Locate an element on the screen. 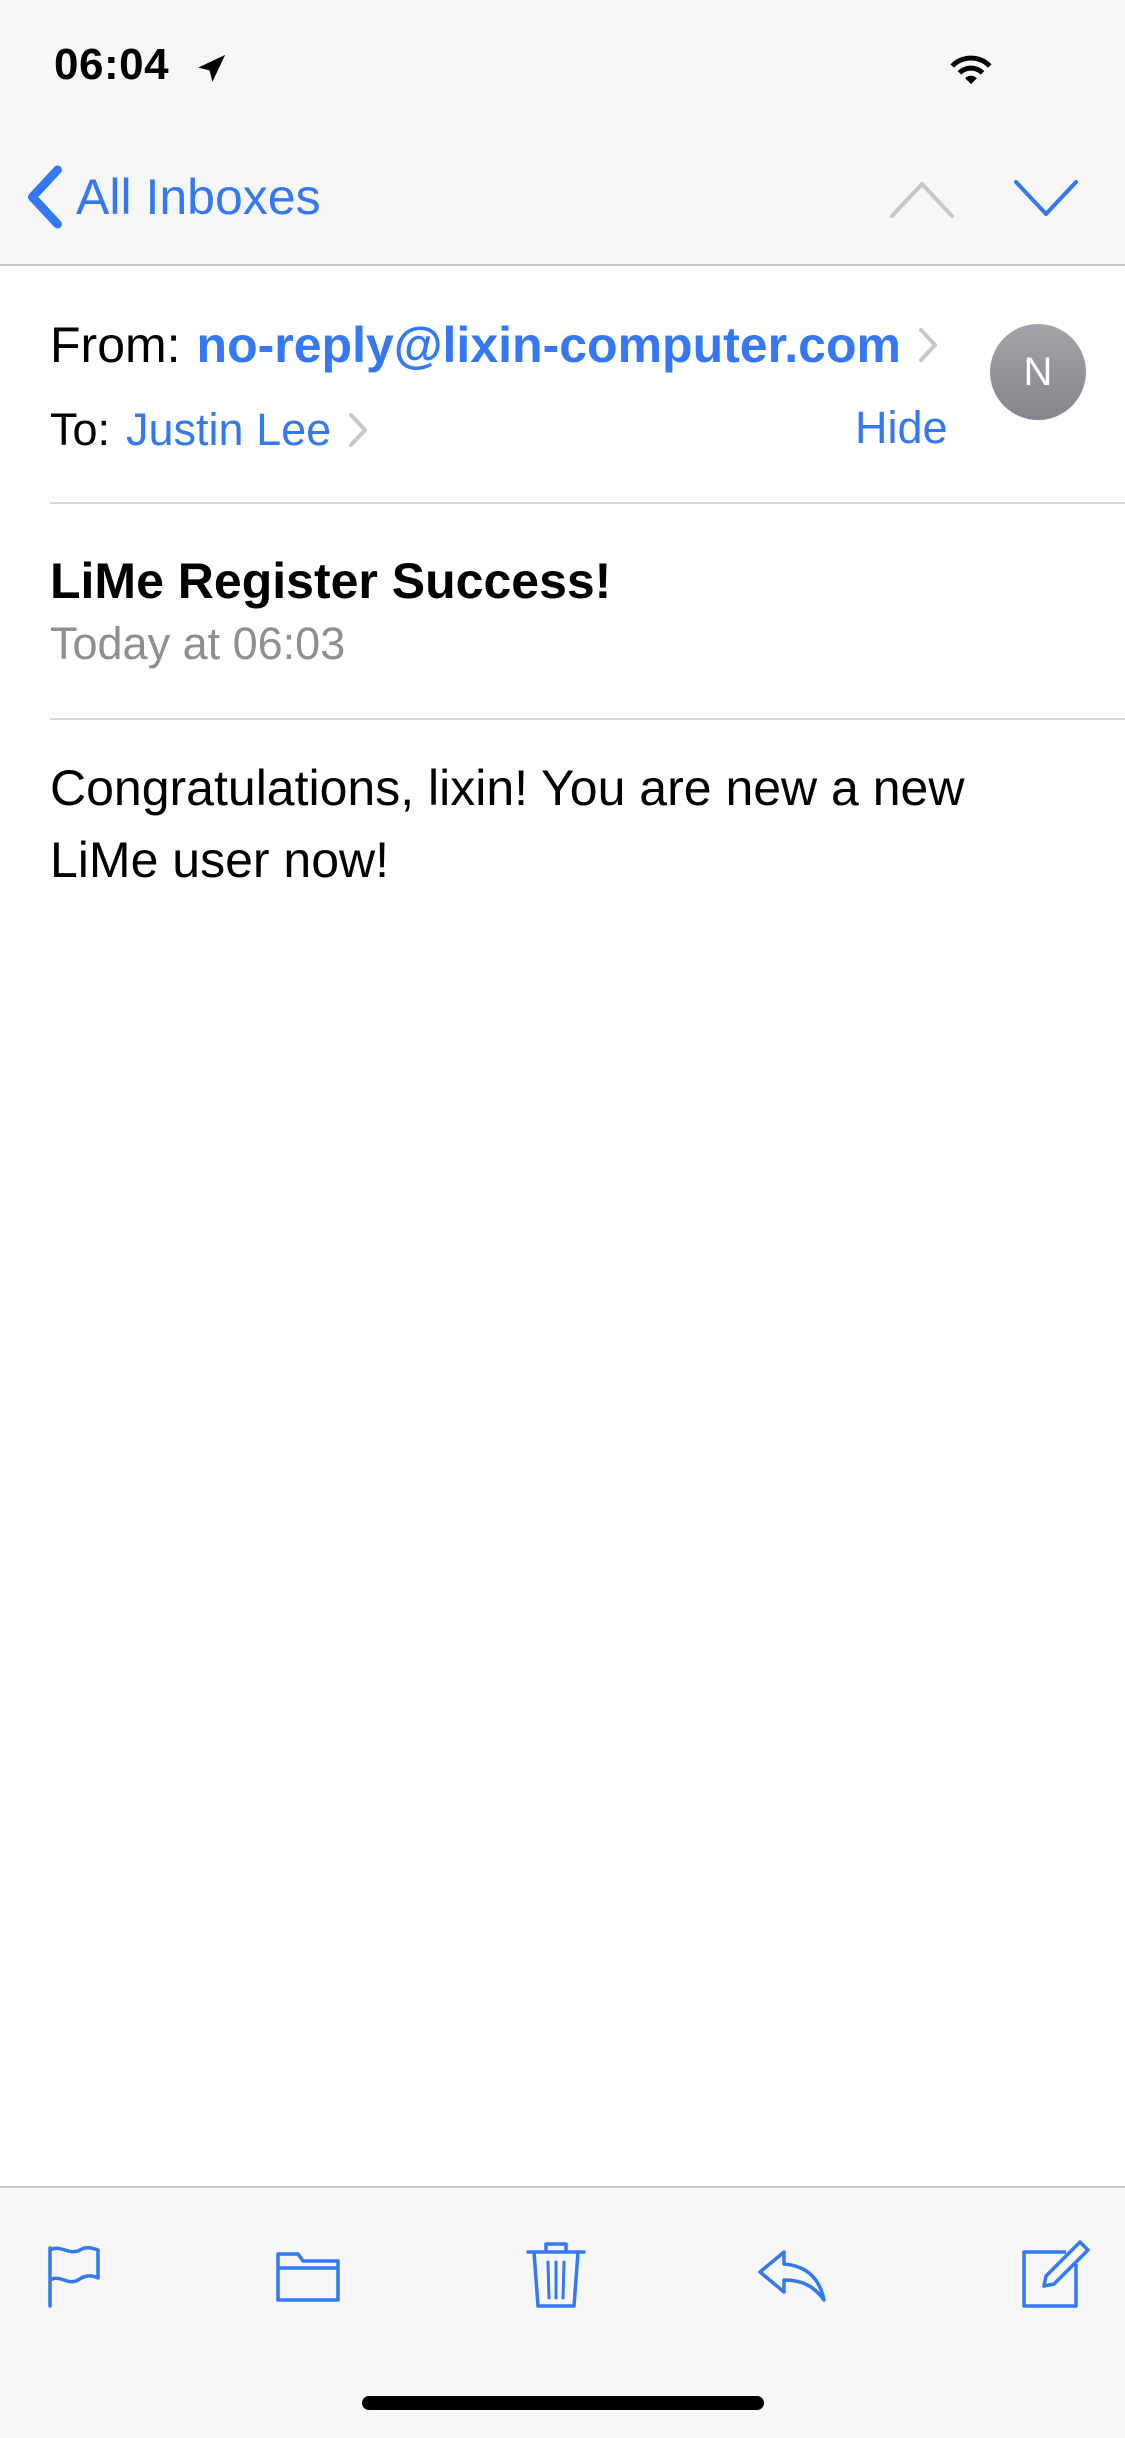 Image resolution: width=1125 pixels, height=2438 pixels. hide-button: Hide is located at coordinates (901, 428).